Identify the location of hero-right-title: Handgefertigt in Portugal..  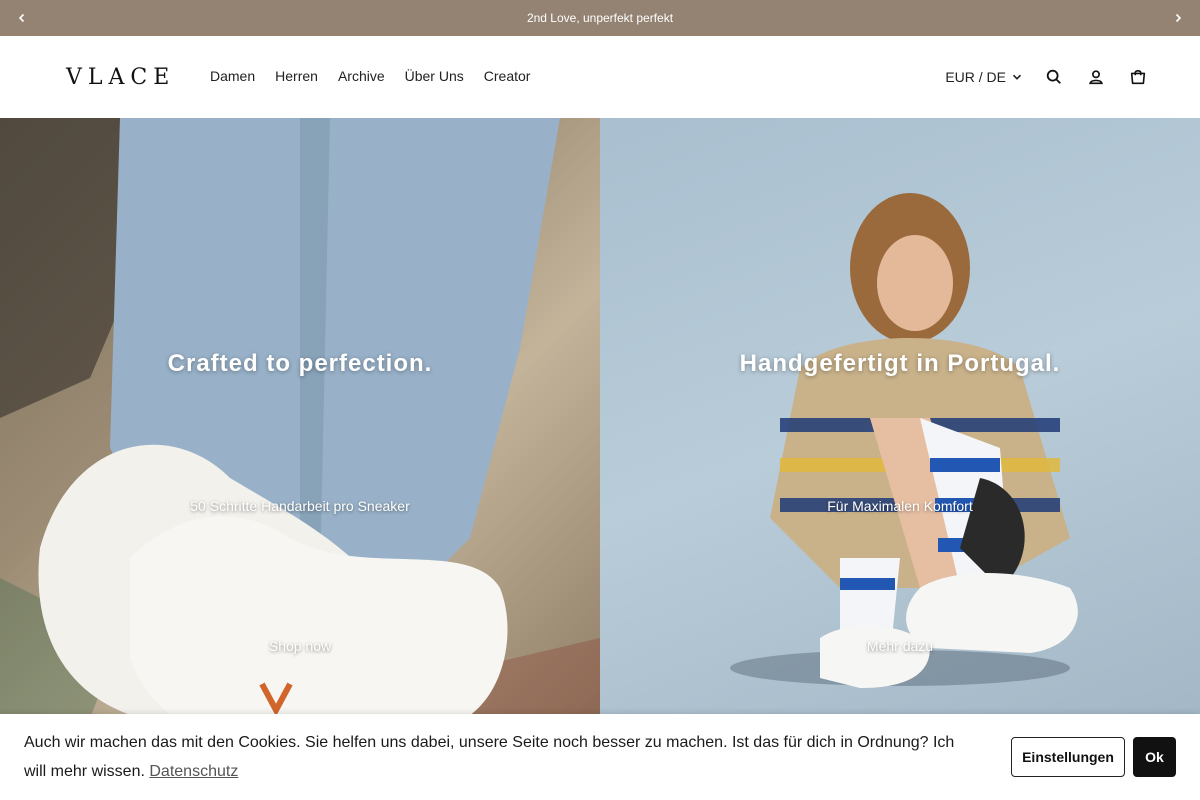
(900, 363).